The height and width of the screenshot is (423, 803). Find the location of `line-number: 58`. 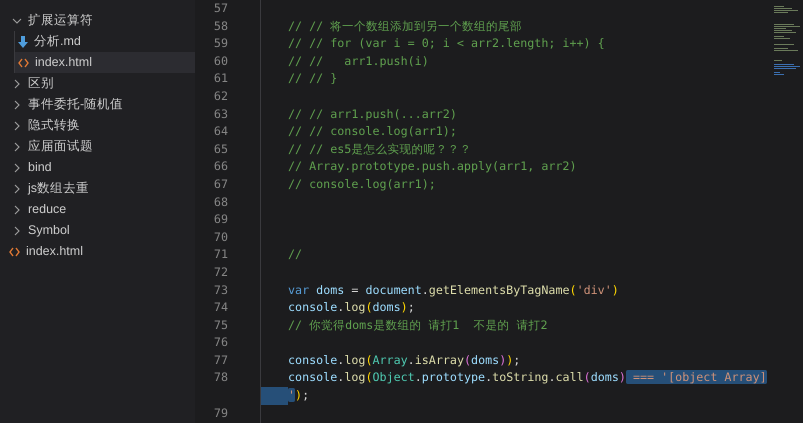

line-number: 58 is located at coordinates (221, 26).